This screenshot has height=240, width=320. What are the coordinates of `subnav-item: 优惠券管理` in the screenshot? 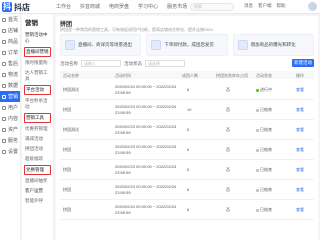 It's located at (37, 129).